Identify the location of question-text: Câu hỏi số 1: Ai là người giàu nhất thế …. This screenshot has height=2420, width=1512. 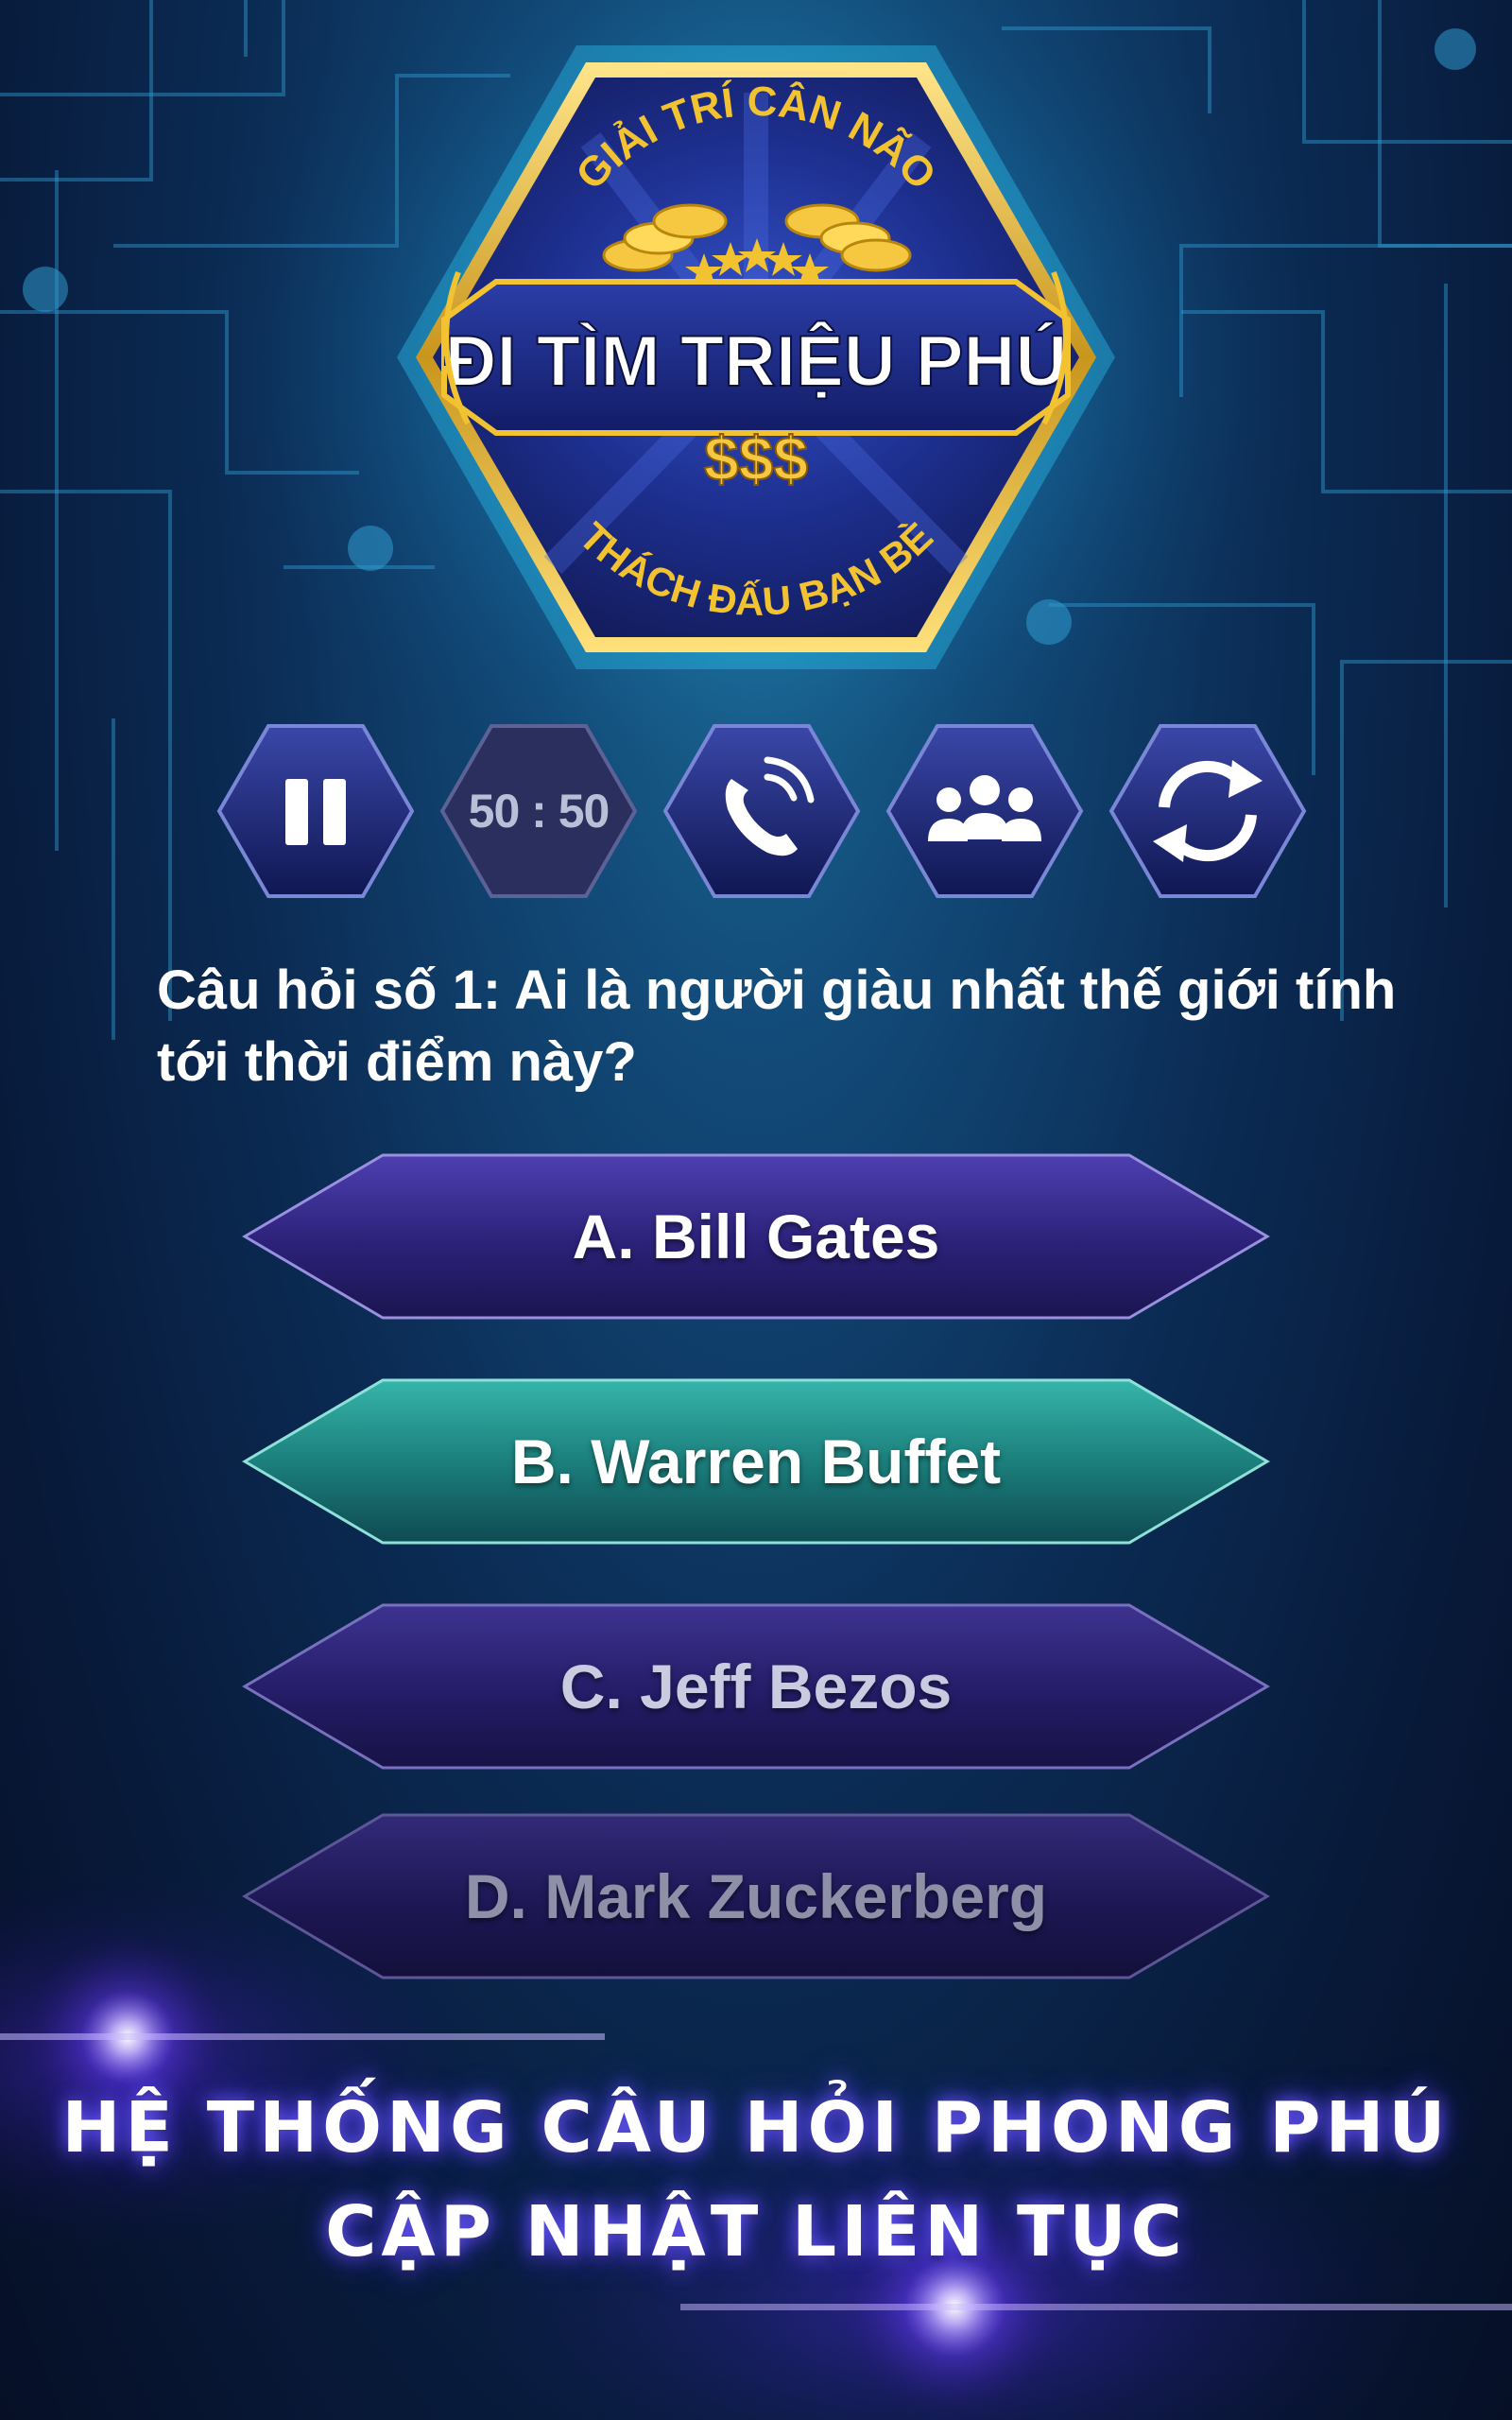
(777, 1026).